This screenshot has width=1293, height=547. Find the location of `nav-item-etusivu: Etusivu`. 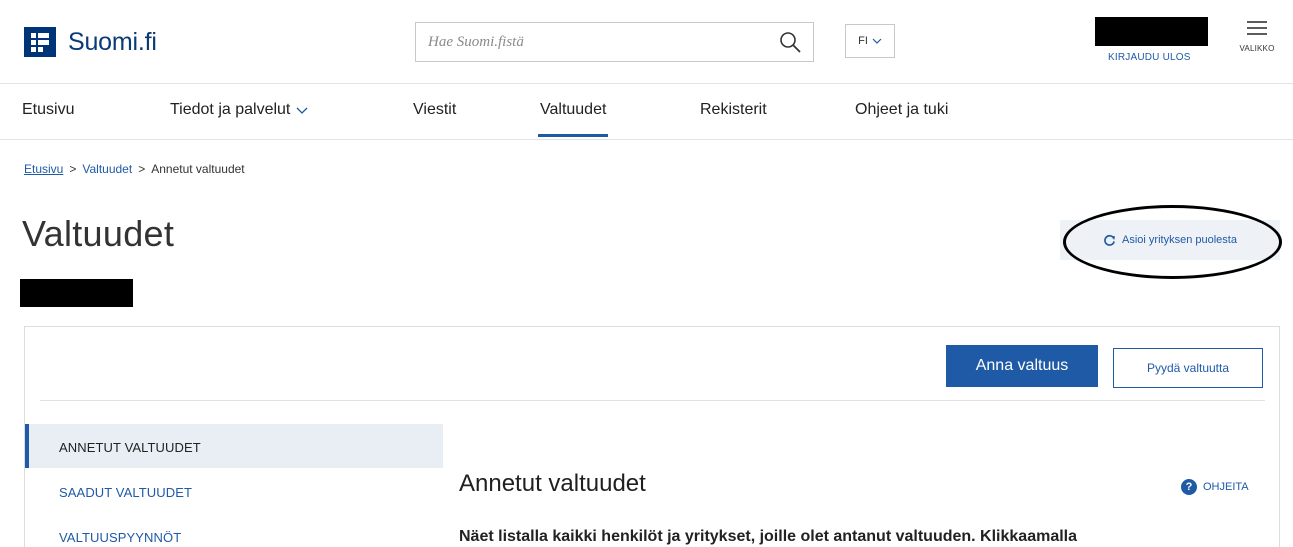

nav-item-etusivu: Etusivu is located at coordinates (48, 110).